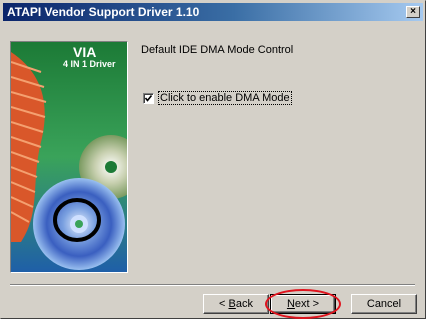  Describe the element at coordinates (85, 52) in the screenshot. I see `banner-brand: VIA` at that location.